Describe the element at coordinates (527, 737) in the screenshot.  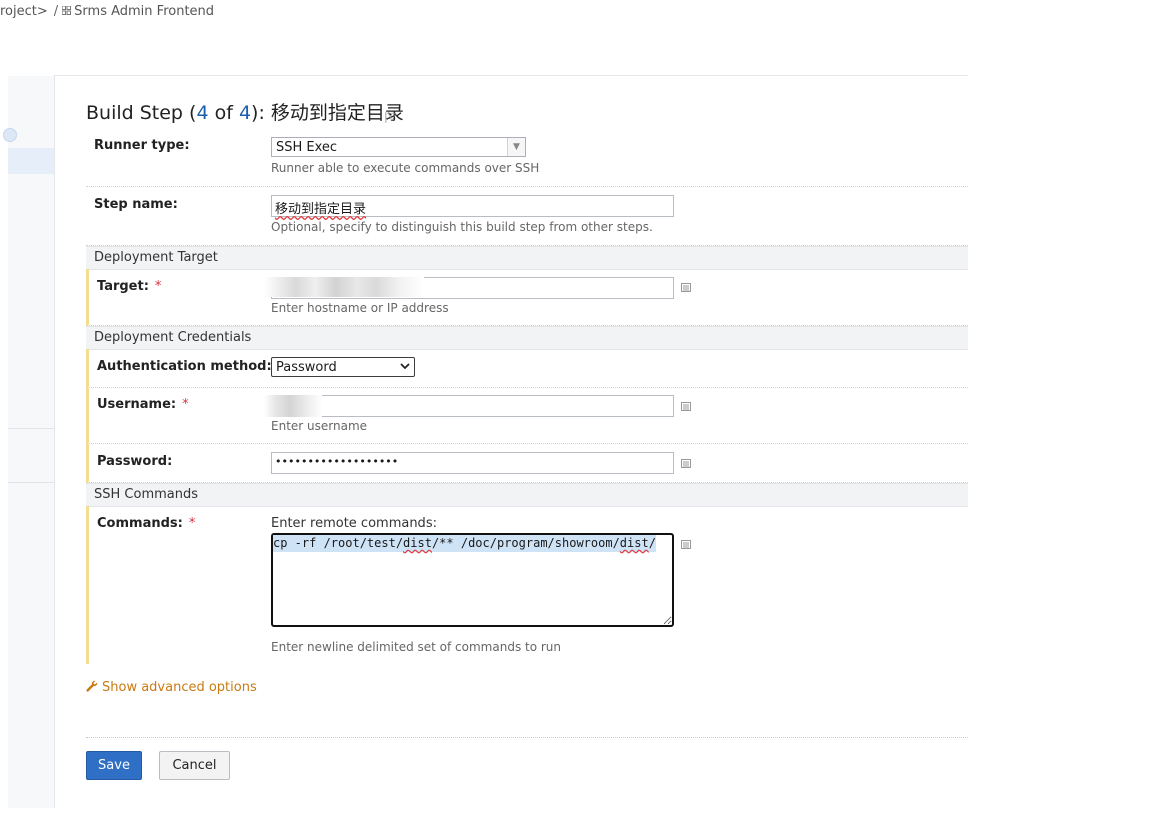
I see `footer-divider` at that location.